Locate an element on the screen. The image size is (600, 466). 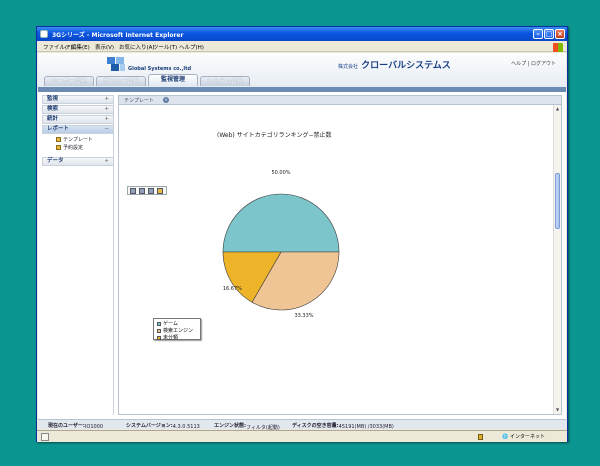
sidebar-item-label: 監視 is located at coordinates (53, 99).